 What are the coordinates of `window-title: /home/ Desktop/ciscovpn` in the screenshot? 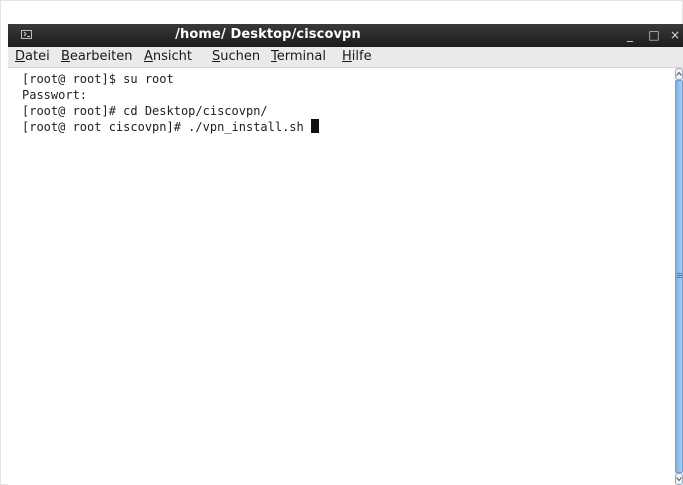 It's located at (268, 34).